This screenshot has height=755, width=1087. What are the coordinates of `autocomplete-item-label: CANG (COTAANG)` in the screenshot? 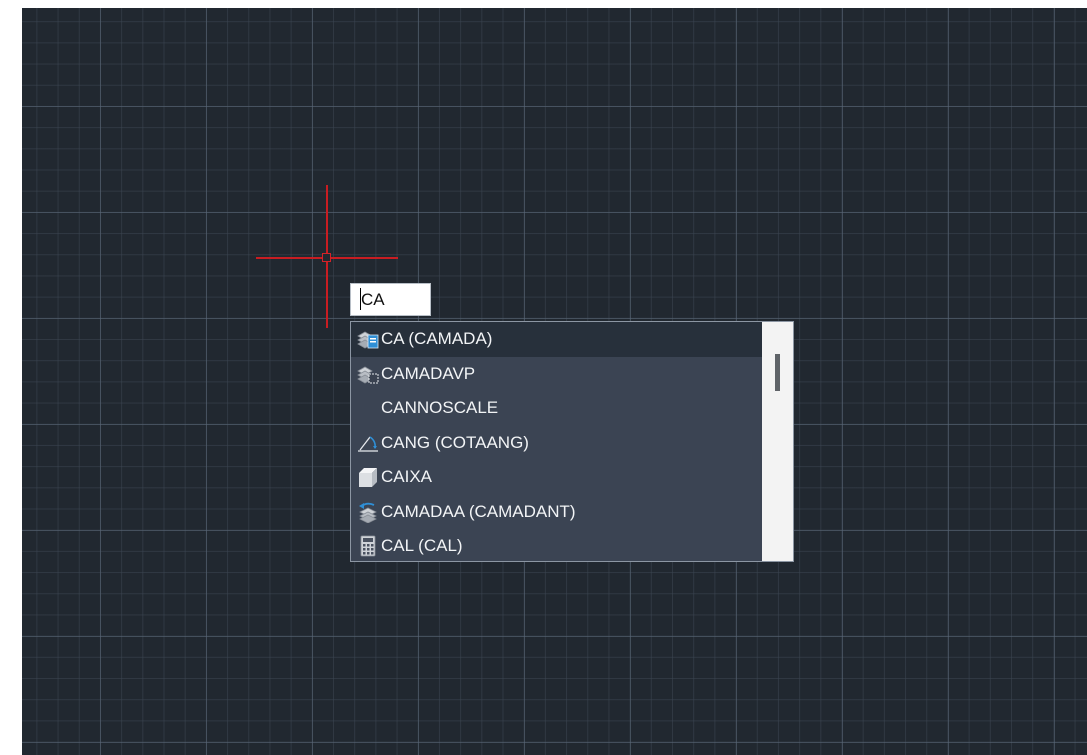 It's located at (455, 442).